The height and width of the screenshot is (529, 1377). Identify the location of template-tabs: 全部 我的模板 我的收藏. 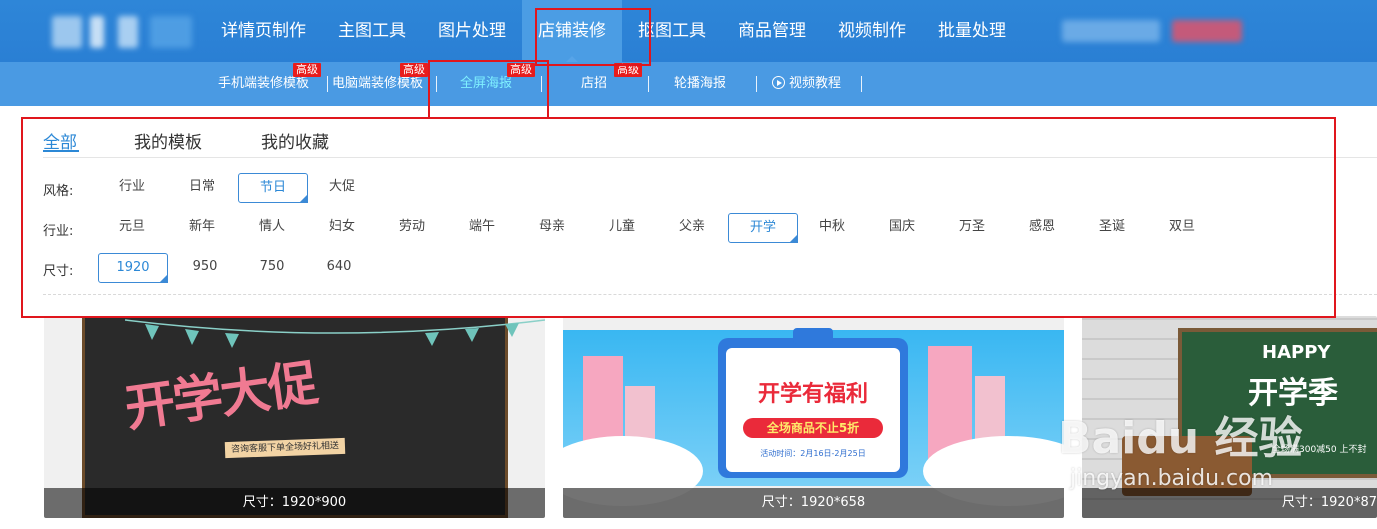
(688, 132).